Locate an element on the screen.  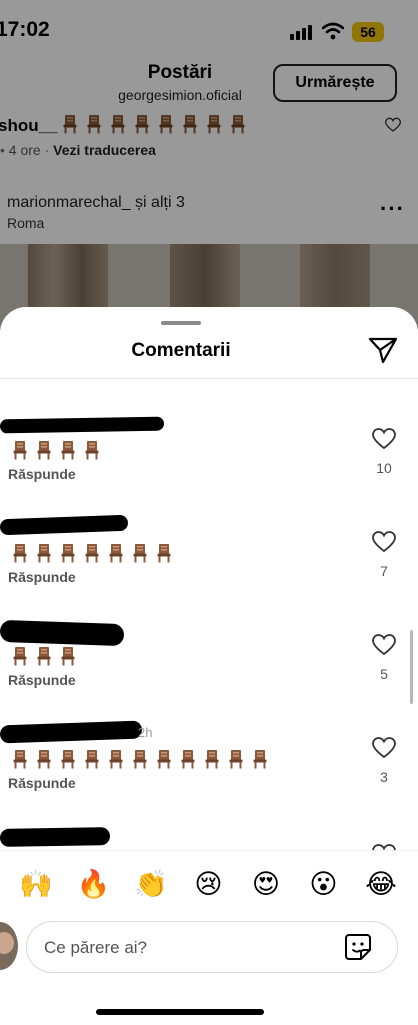
comment-item-partial is located at coordinates (209, 837).